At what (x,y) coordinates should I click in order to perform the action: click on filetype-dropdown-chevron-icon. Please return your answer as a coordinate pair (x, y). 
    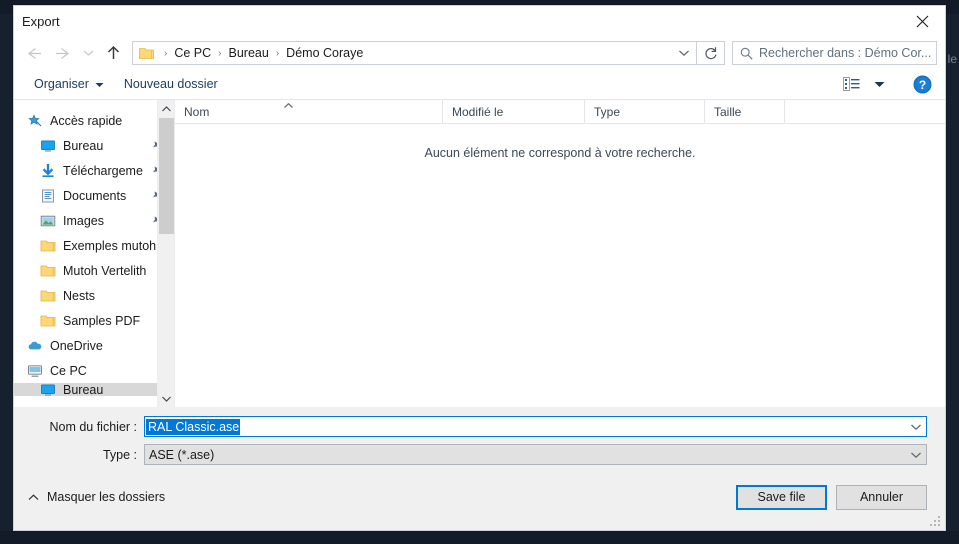
    Looking at the image, I should click on (916, 455).